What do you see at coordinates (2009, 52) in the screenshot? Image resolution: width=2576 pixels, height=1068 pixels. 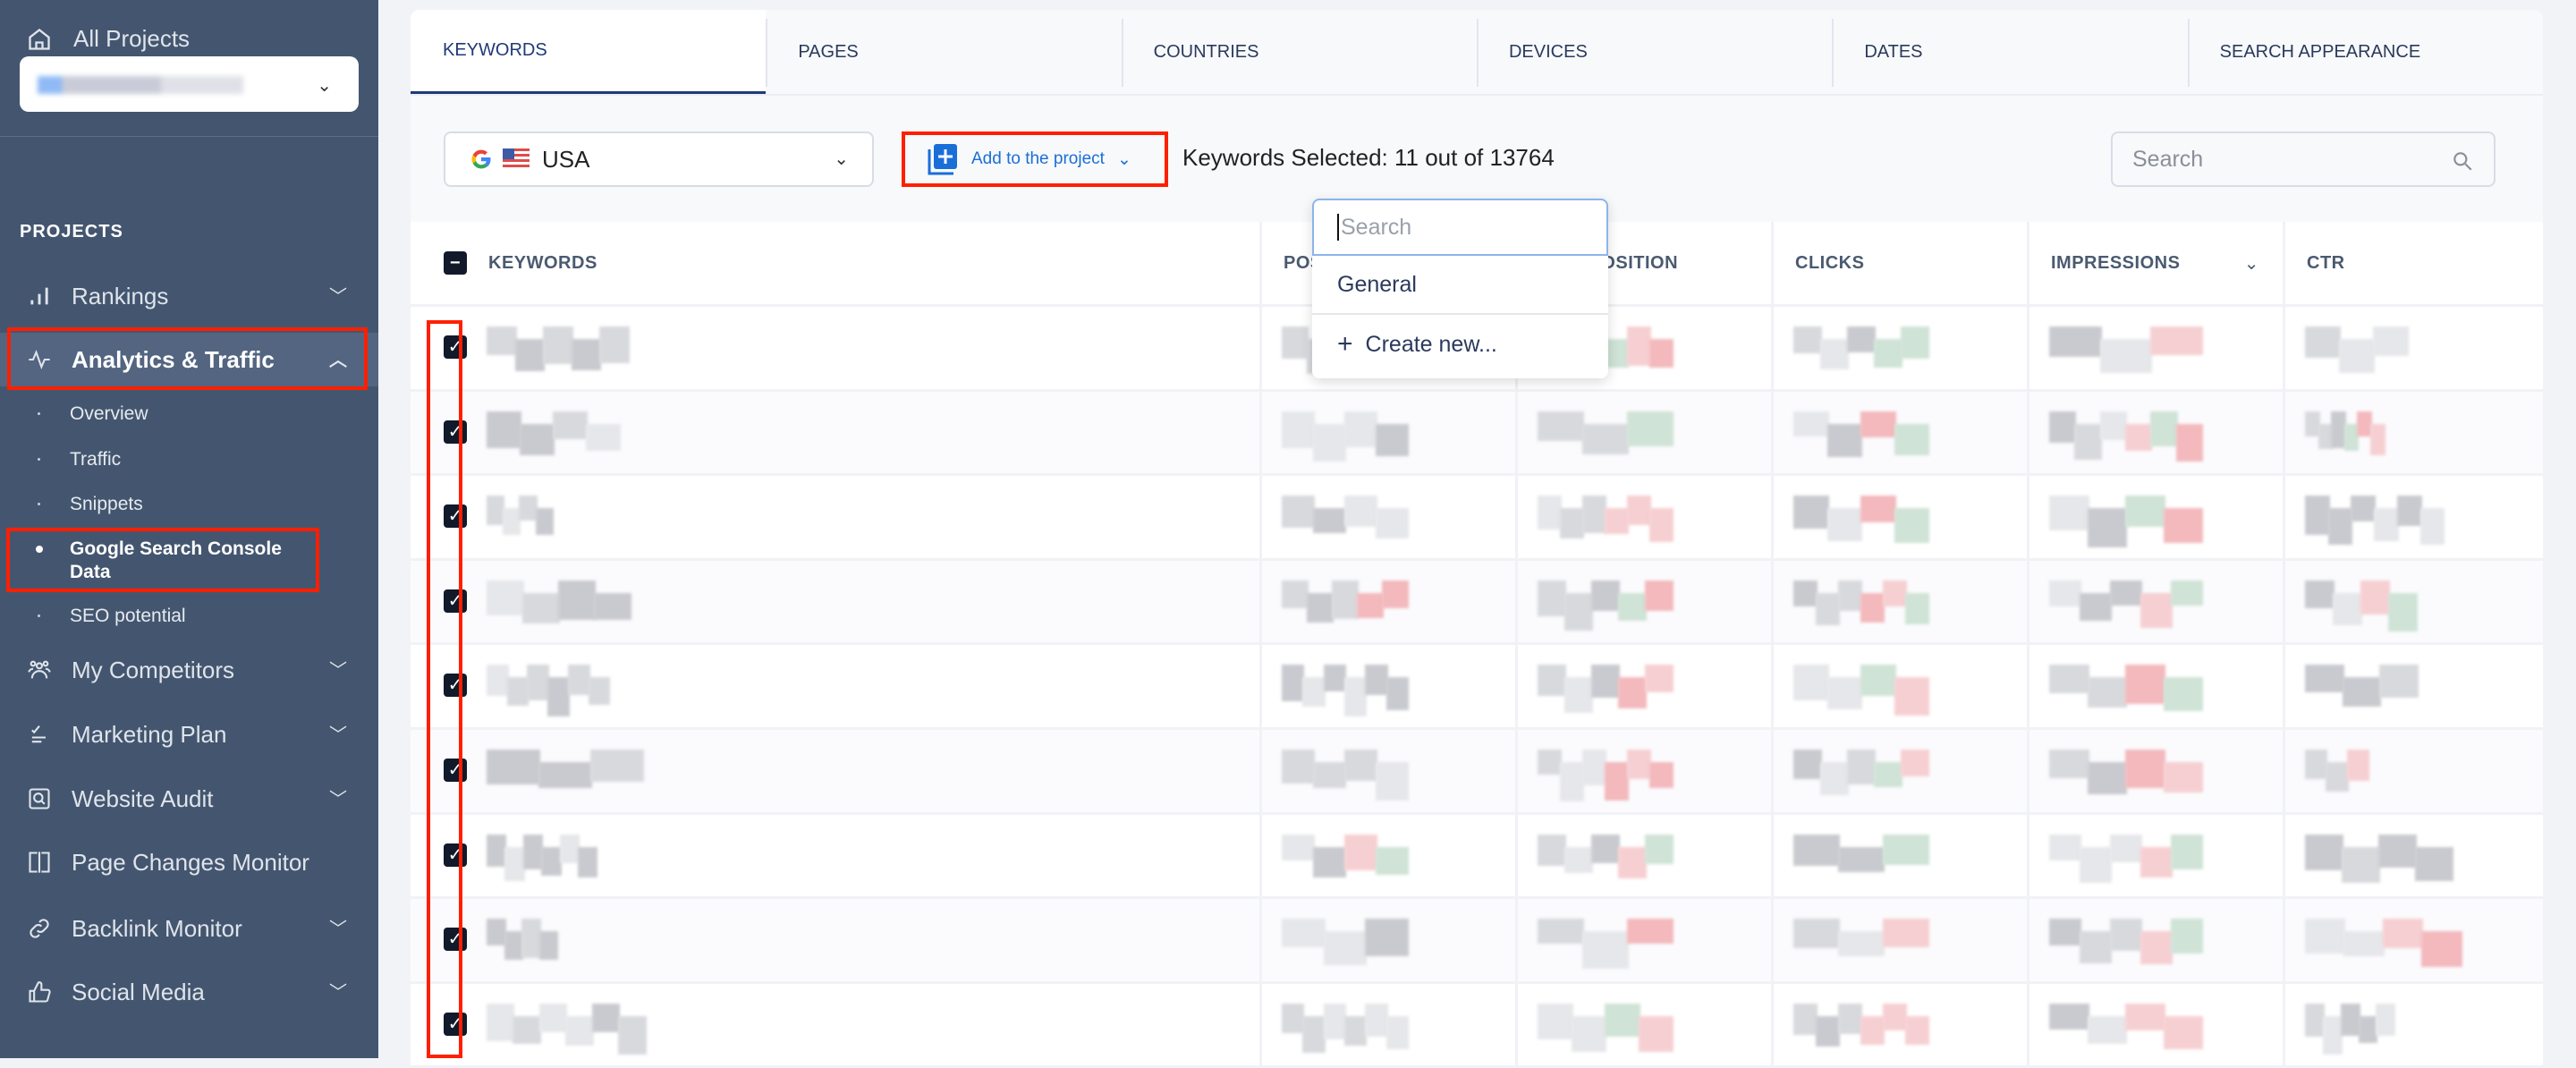 I see `tab-dates: DATES` at bounding box center [2009, 52].